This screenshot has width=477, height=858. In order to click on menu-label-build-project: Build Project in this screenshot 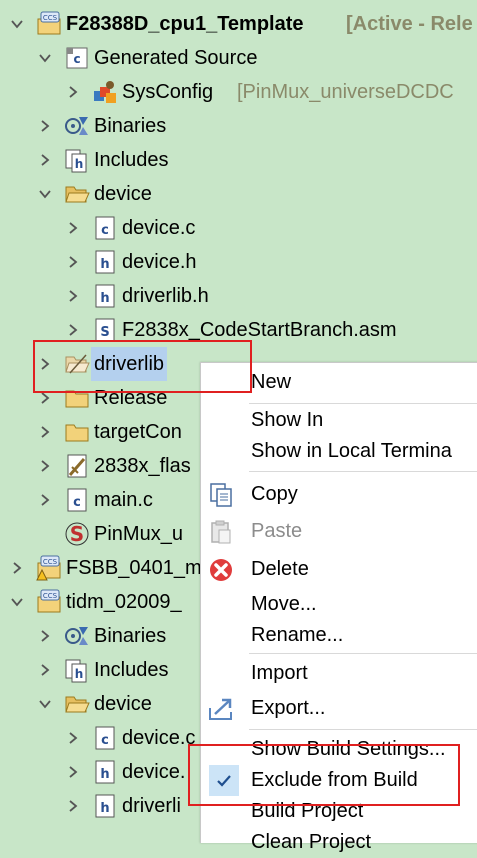, I will do `click(307, 811)`.